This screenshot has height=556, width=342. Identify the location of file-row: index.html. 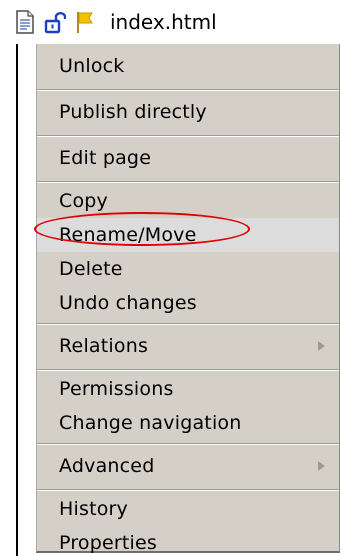
(171, 22).